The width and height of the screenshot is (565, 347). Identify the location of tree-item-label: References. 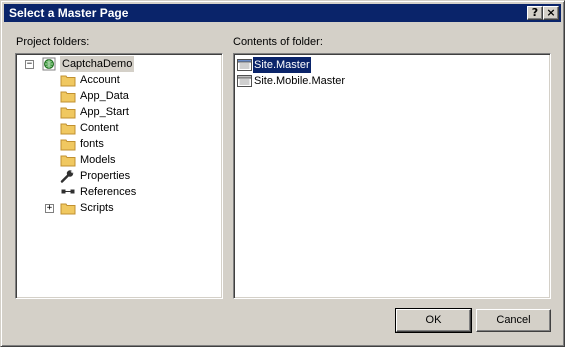
(108, 192).